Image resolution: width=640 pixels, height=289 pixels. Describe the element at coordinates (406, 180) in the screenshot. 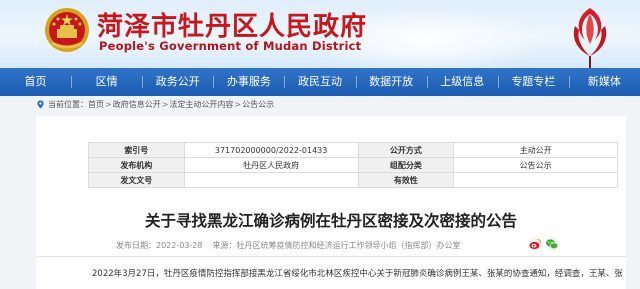

I see `validity-label: 有效性` at that location.